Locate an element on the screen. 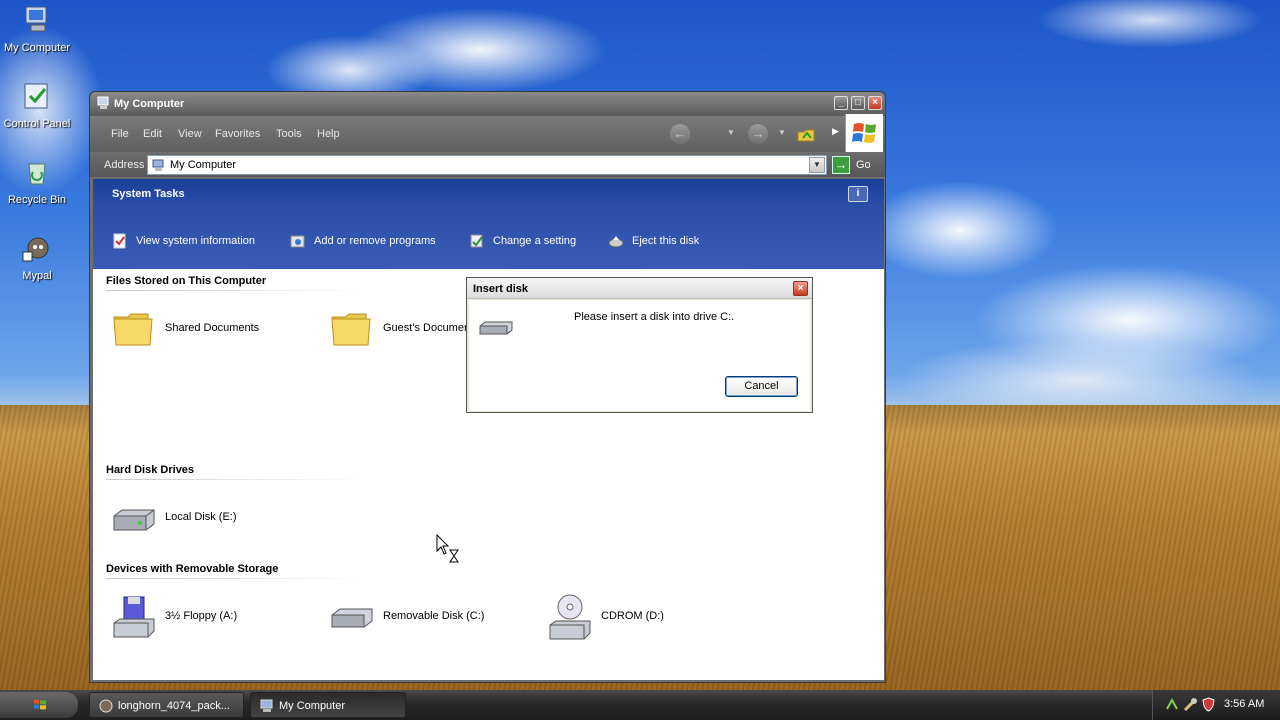 This screenshot has width=1280, height=720. item-label: Removable Disk (C:) is located at coordinates (434, 616).